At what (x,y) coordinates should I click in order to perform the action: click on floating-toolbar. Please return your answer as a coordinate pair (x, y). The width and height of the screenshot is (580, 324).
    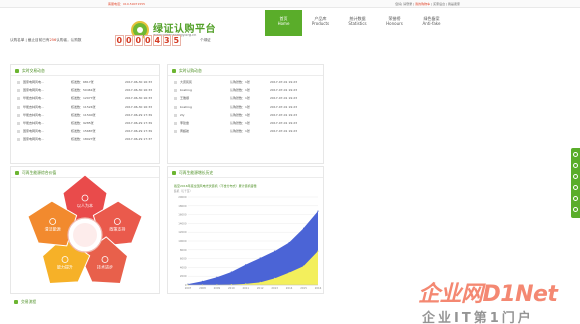
    Looking at the image, I should click on (575, 183).